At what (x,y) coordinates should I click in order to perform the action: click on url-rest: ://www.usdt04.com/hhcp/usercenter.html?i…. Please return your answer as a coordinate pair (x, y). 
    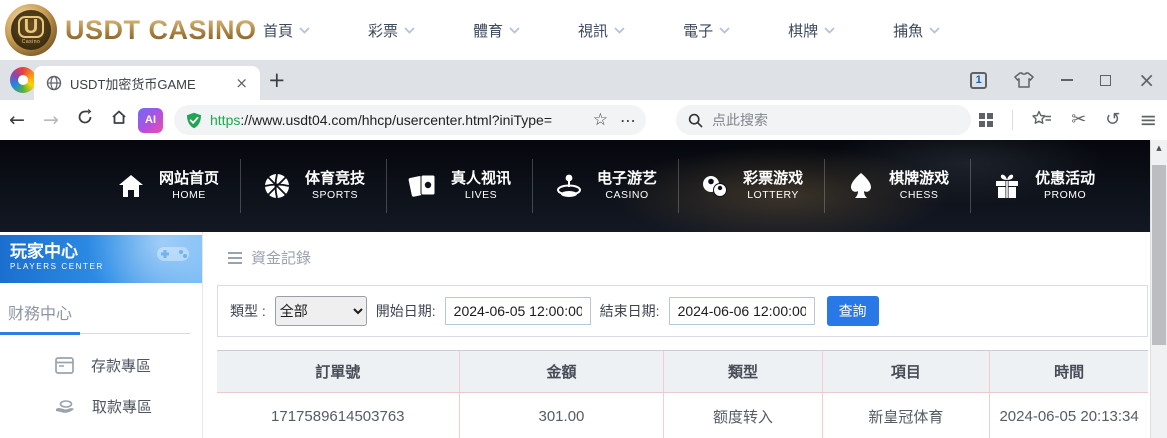
    Looking at the image, I should click on (396, 120).